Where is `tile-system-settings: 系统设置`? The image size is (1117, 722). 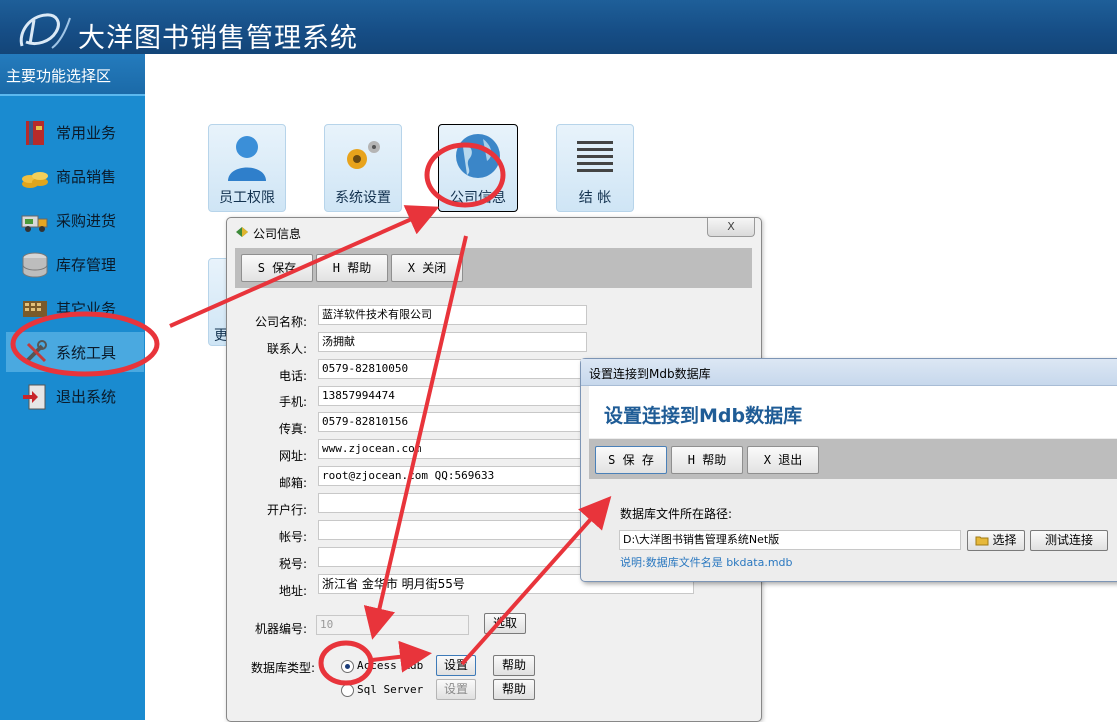 tile-system-settings: 系统设置 is located at coordinates (363, 168).